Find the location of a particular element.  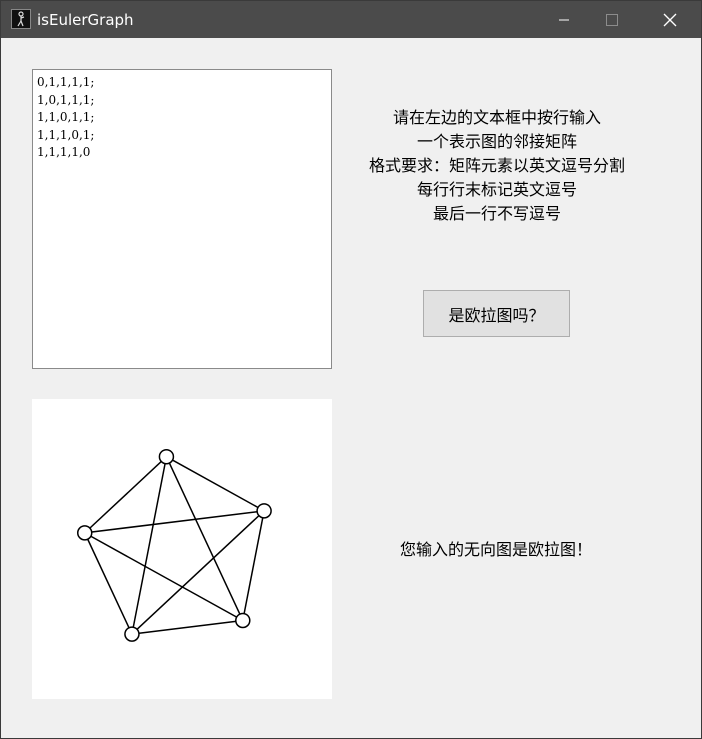

graph-drawing is located at coordinates (174, 545).